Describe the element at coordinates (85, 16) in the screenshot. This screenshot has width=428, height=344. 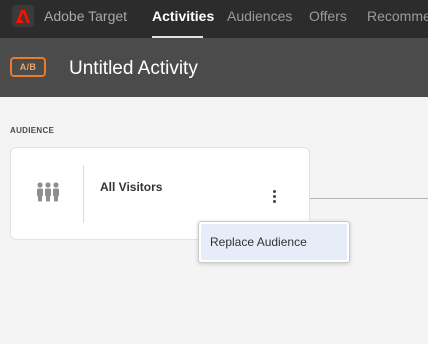
I see `app-name: Adobe Target` at that location.